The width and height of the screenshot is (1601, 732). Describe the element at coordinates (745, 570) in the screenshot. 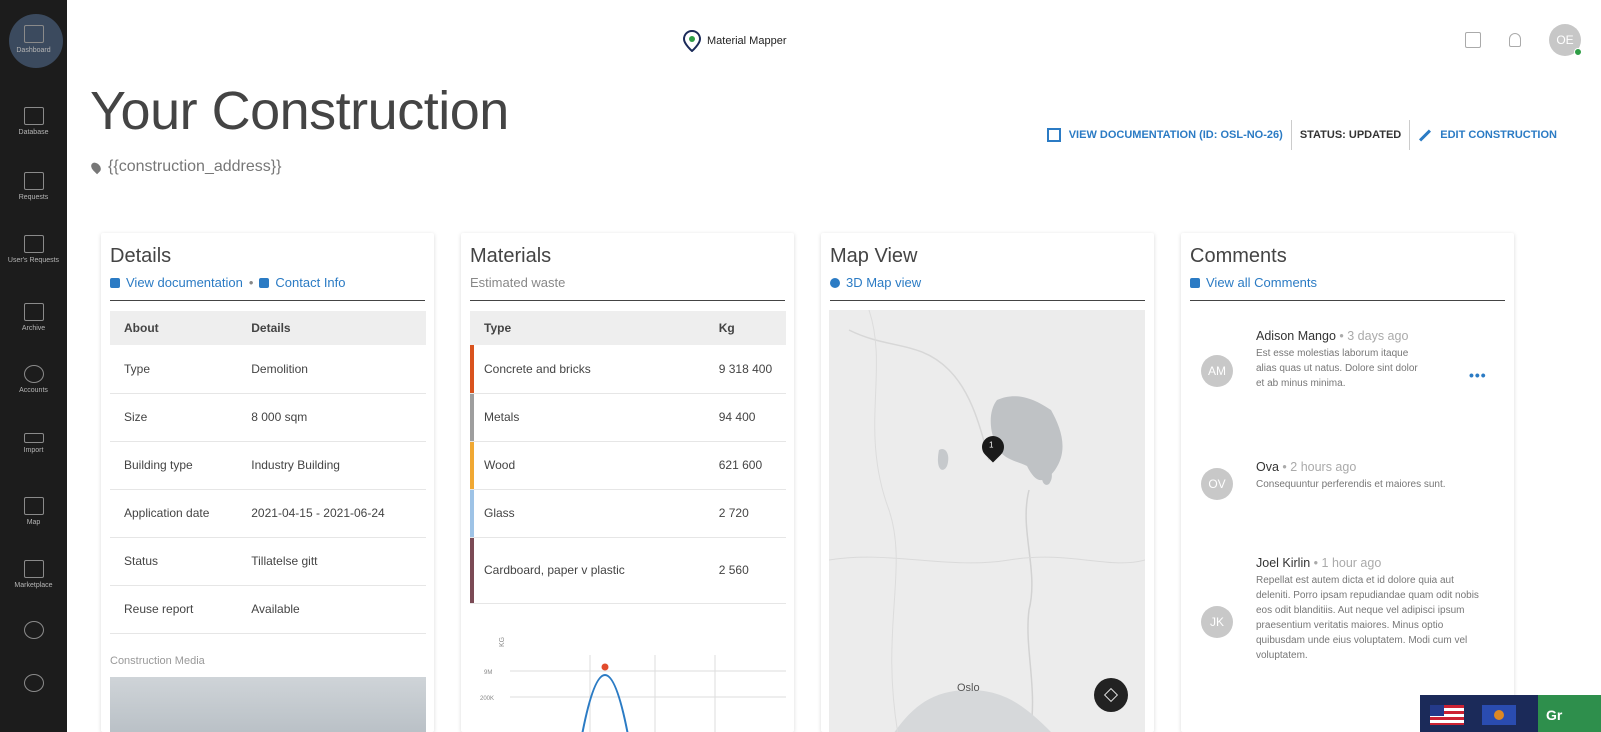

I see `material-kg: 2 560` at that location.